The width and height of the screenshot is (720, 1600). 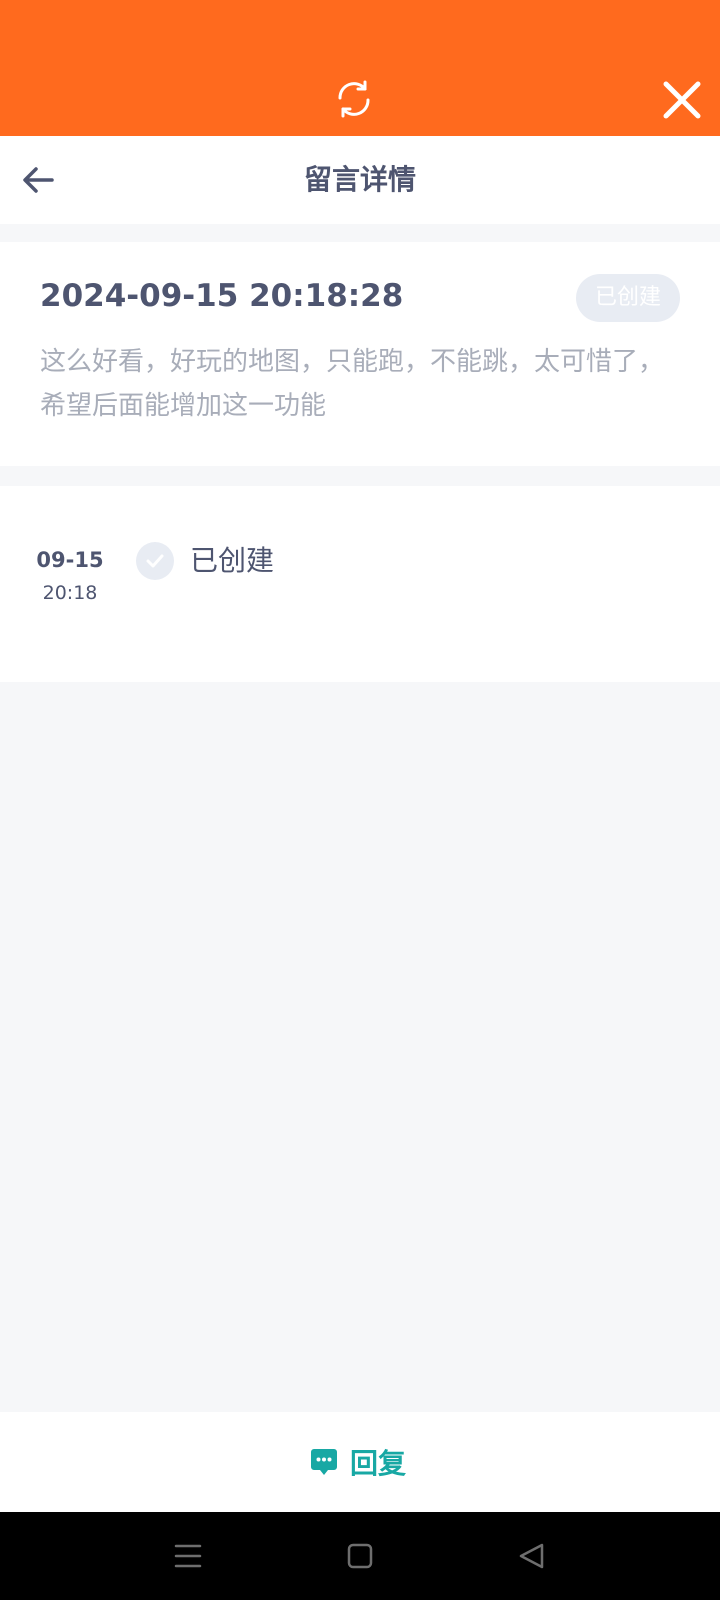 I want to click on menu-icon, so click(x=188, y=1556).